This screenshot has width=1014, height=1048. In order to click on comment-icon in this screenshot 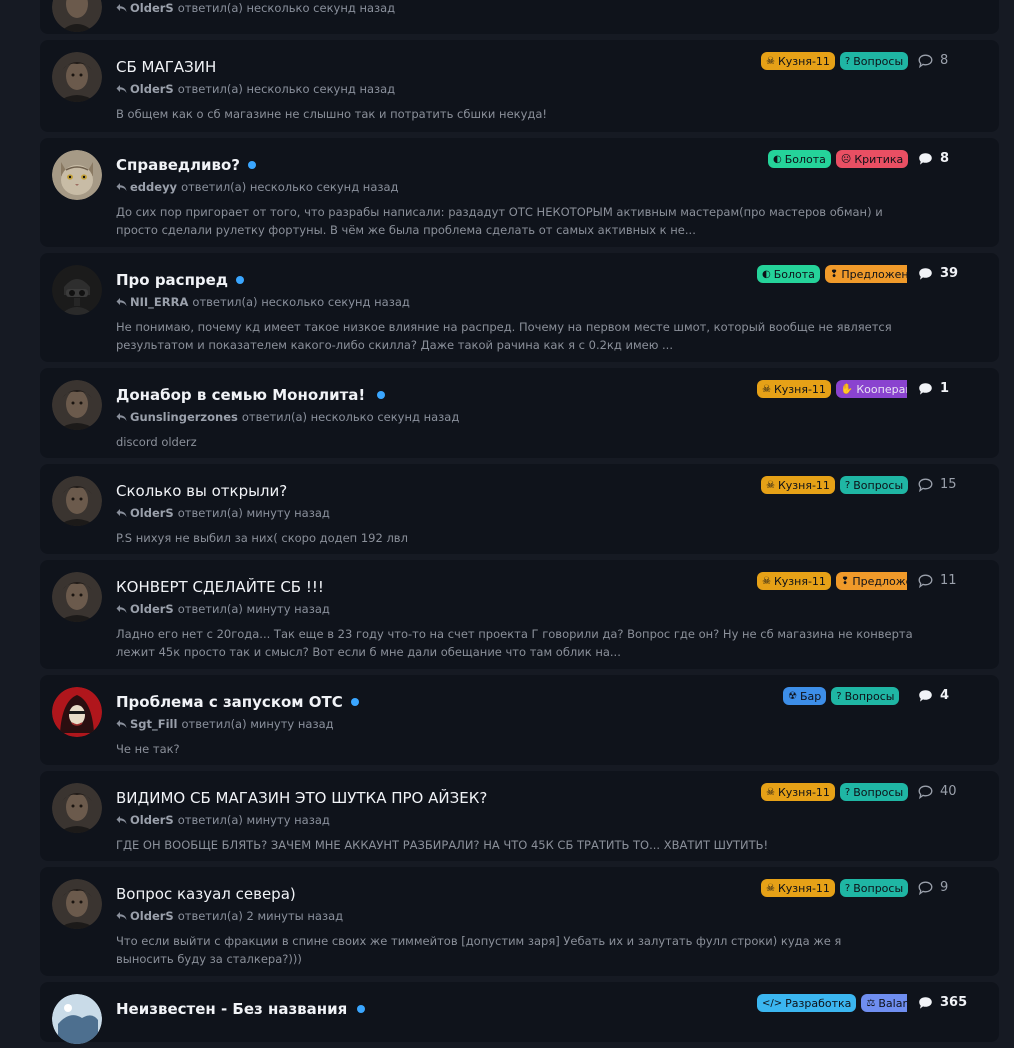, I will do `click(925, 158)`.